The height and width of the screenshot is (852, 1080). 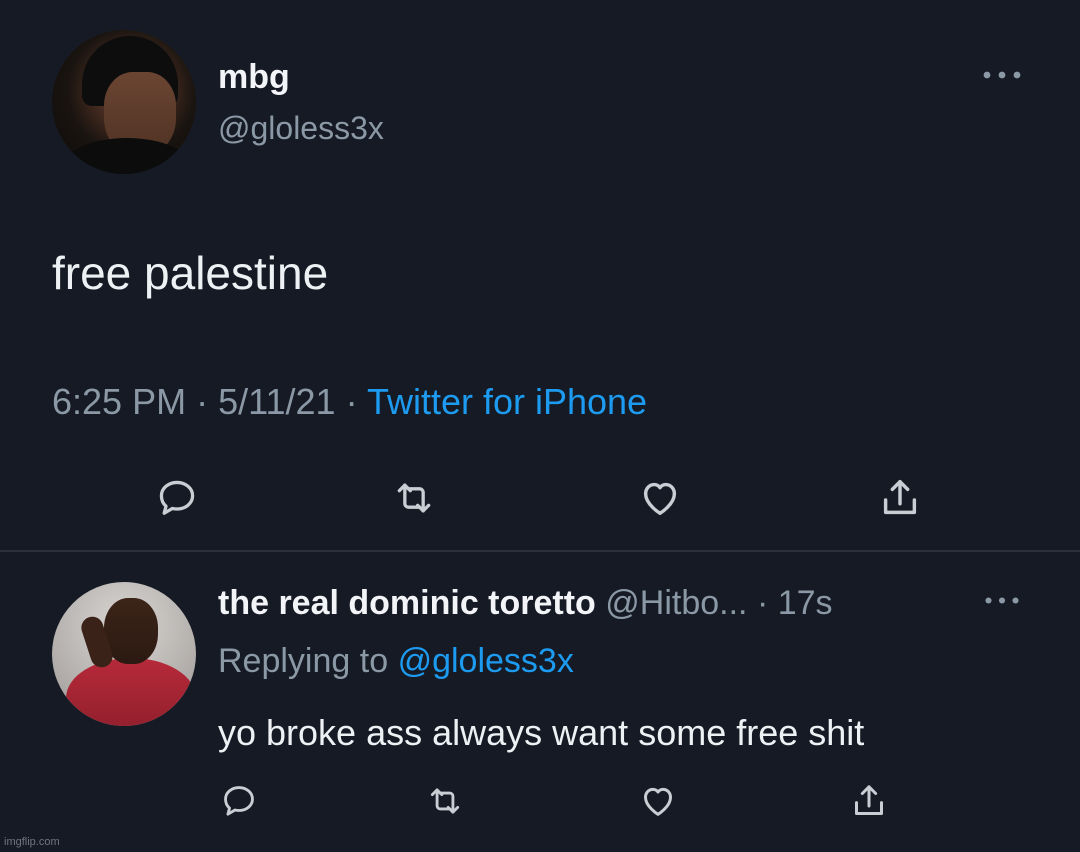 I want to click on avatar-body-shape, so click(x=127, y=156).